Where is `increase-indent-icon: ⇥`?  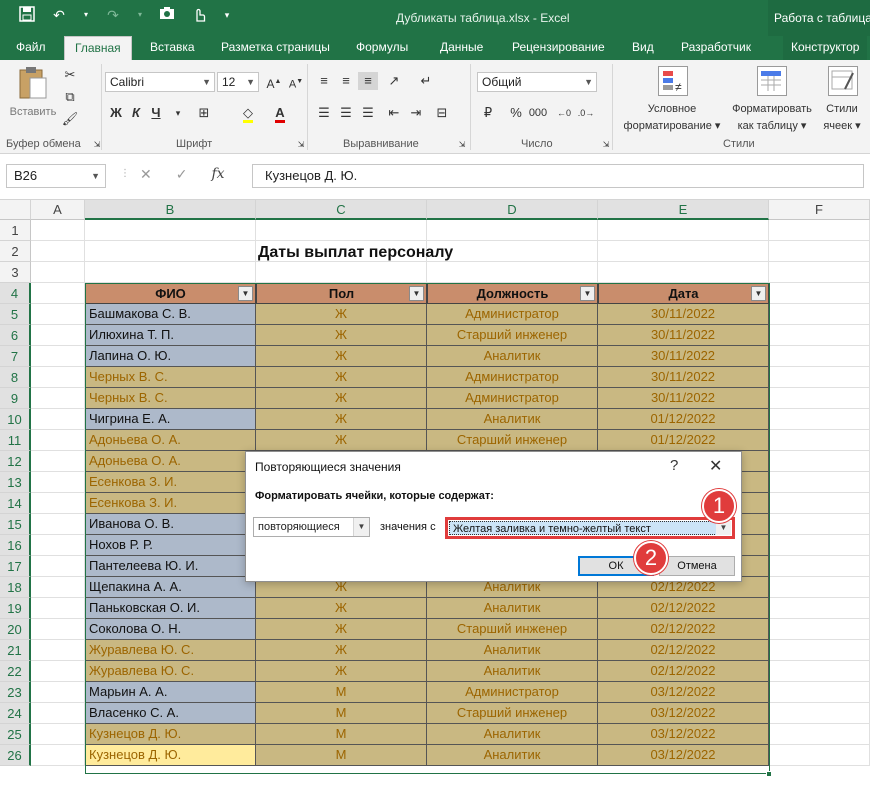
increase-indent-icon: ⇥ is located at coordinates (416, 113).